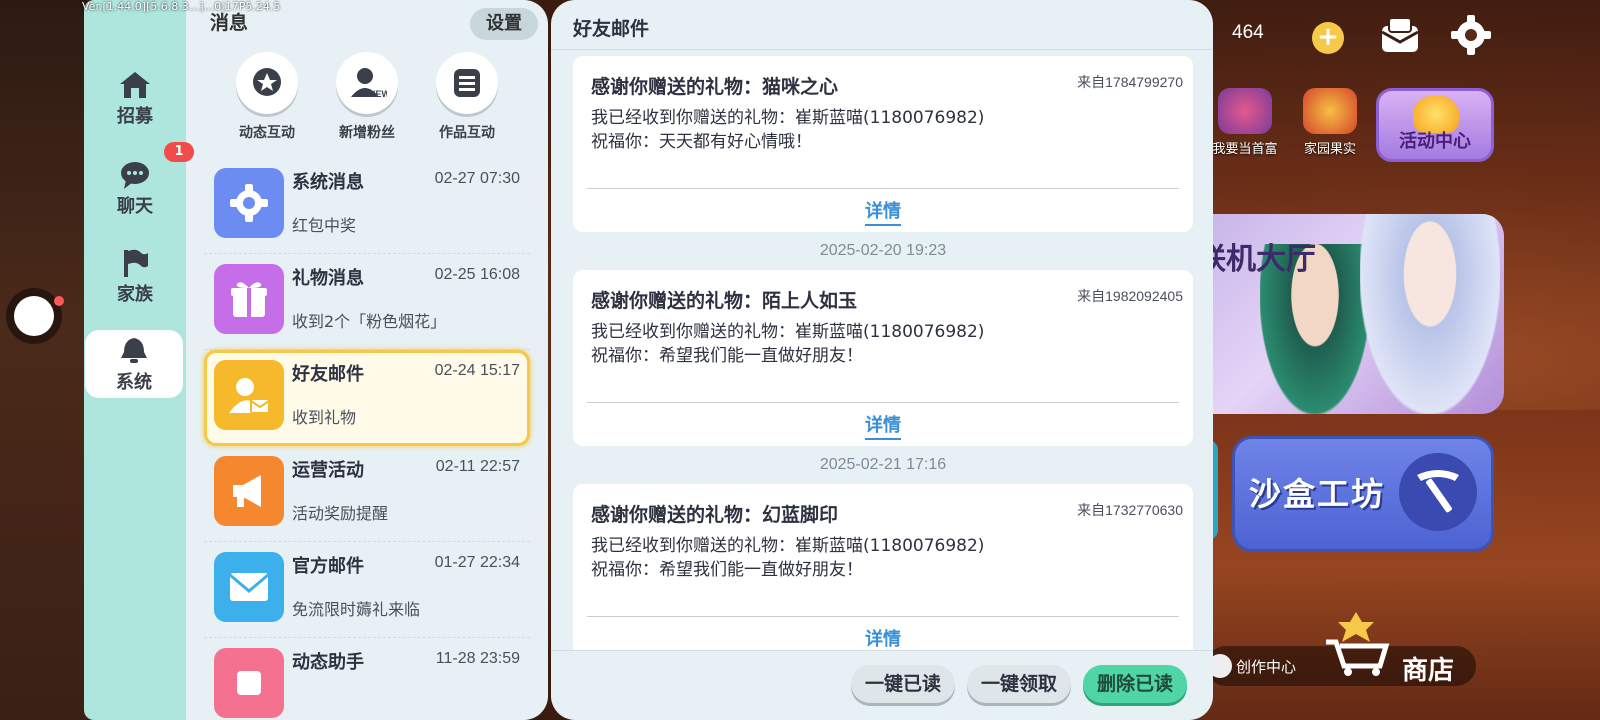 The image size is (1600, 720). What do you see at coordinates (249, 587) in the screenshot?
I see `envelope-icon` at bounding box center [249, 587].